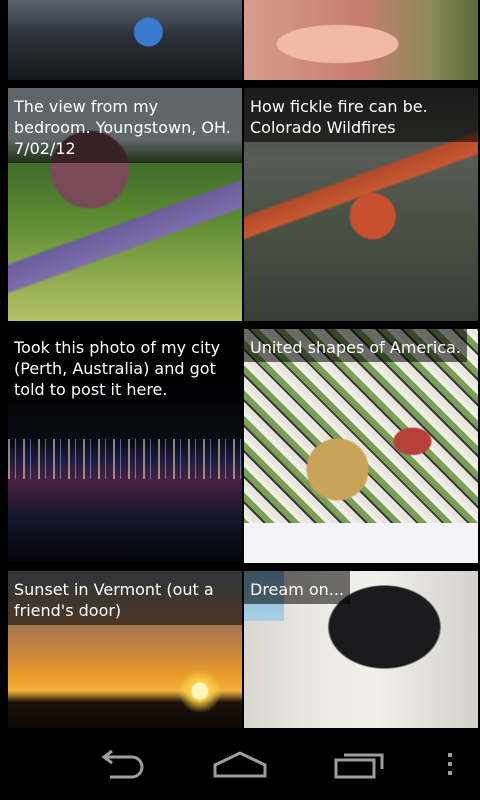 The height and width of the screenshot is (800, 480). What do you see at coordinates (125, 651) in the screenshot?
I see `gallery-tile: Sunset in Vermont (out a friend's door)` at bounding box center [125, 651].